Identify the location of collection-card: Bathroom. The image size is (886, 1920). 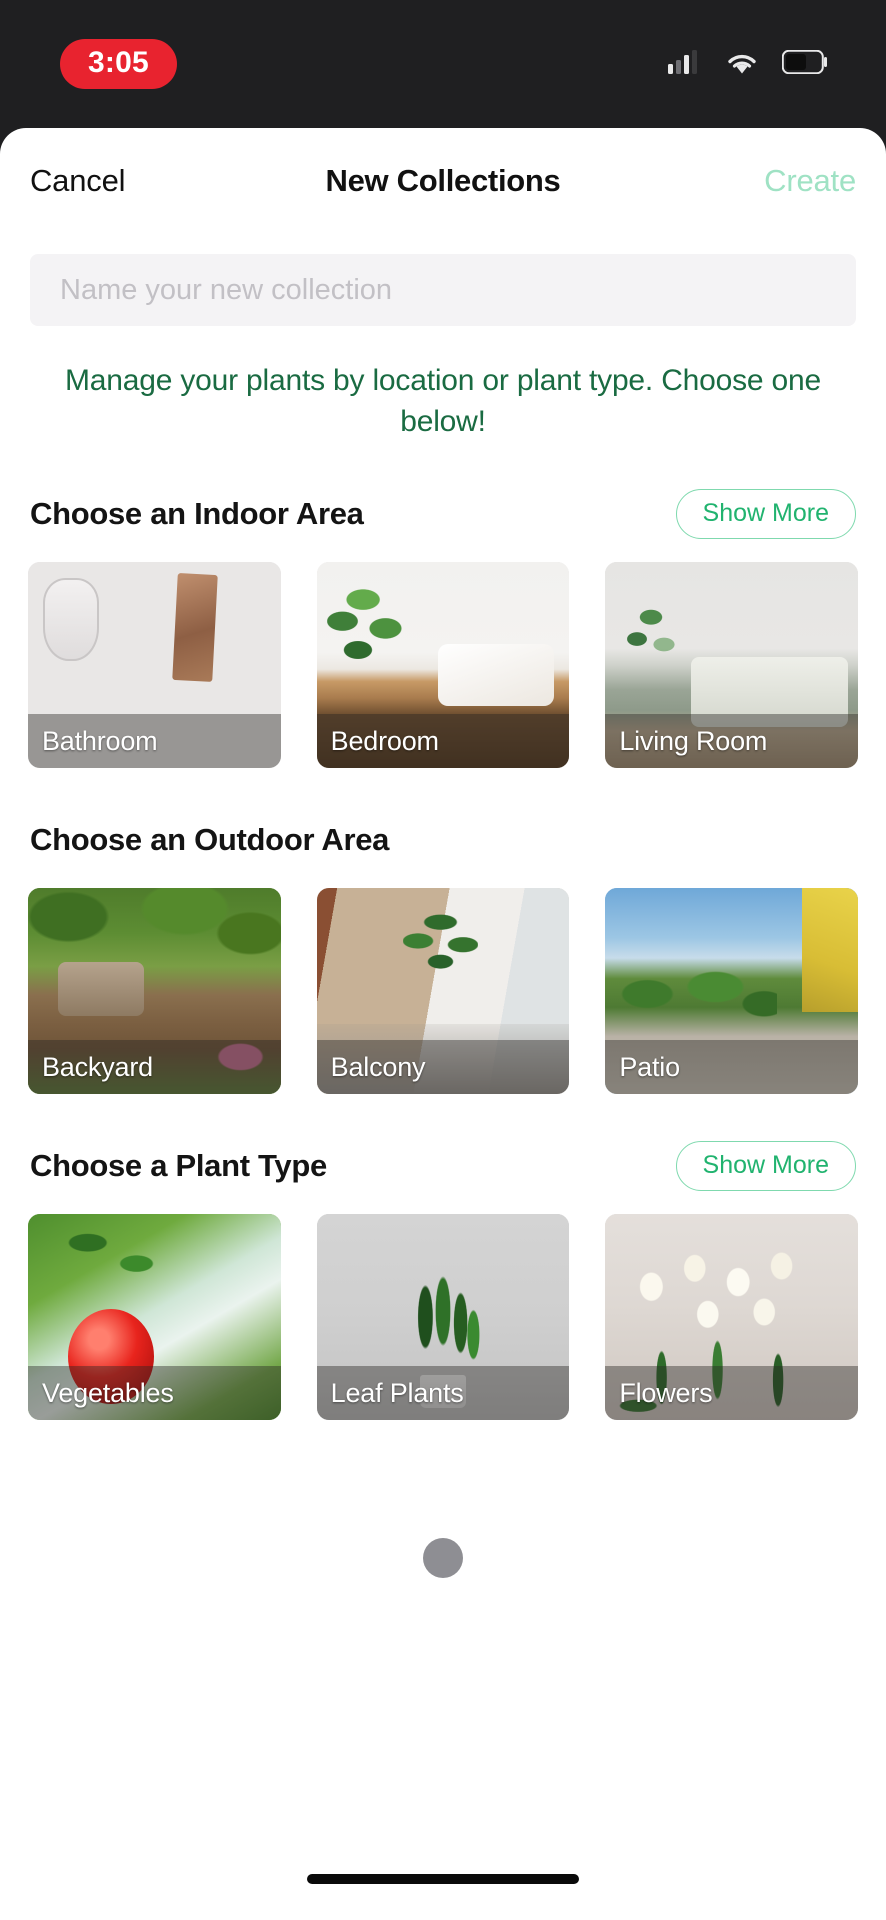
(154, 665).